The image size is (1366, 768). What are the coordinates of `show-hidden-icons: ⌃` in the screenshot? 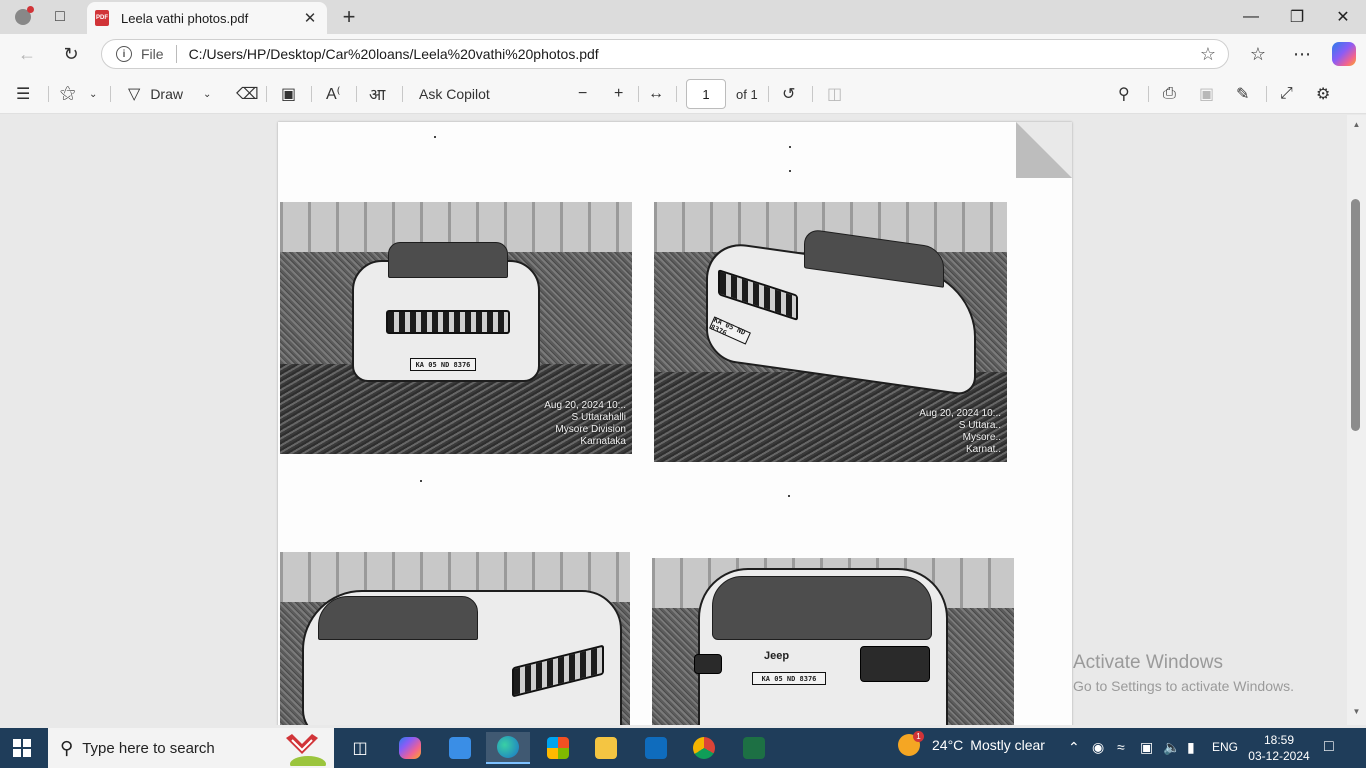 It's located at (1074, 747).